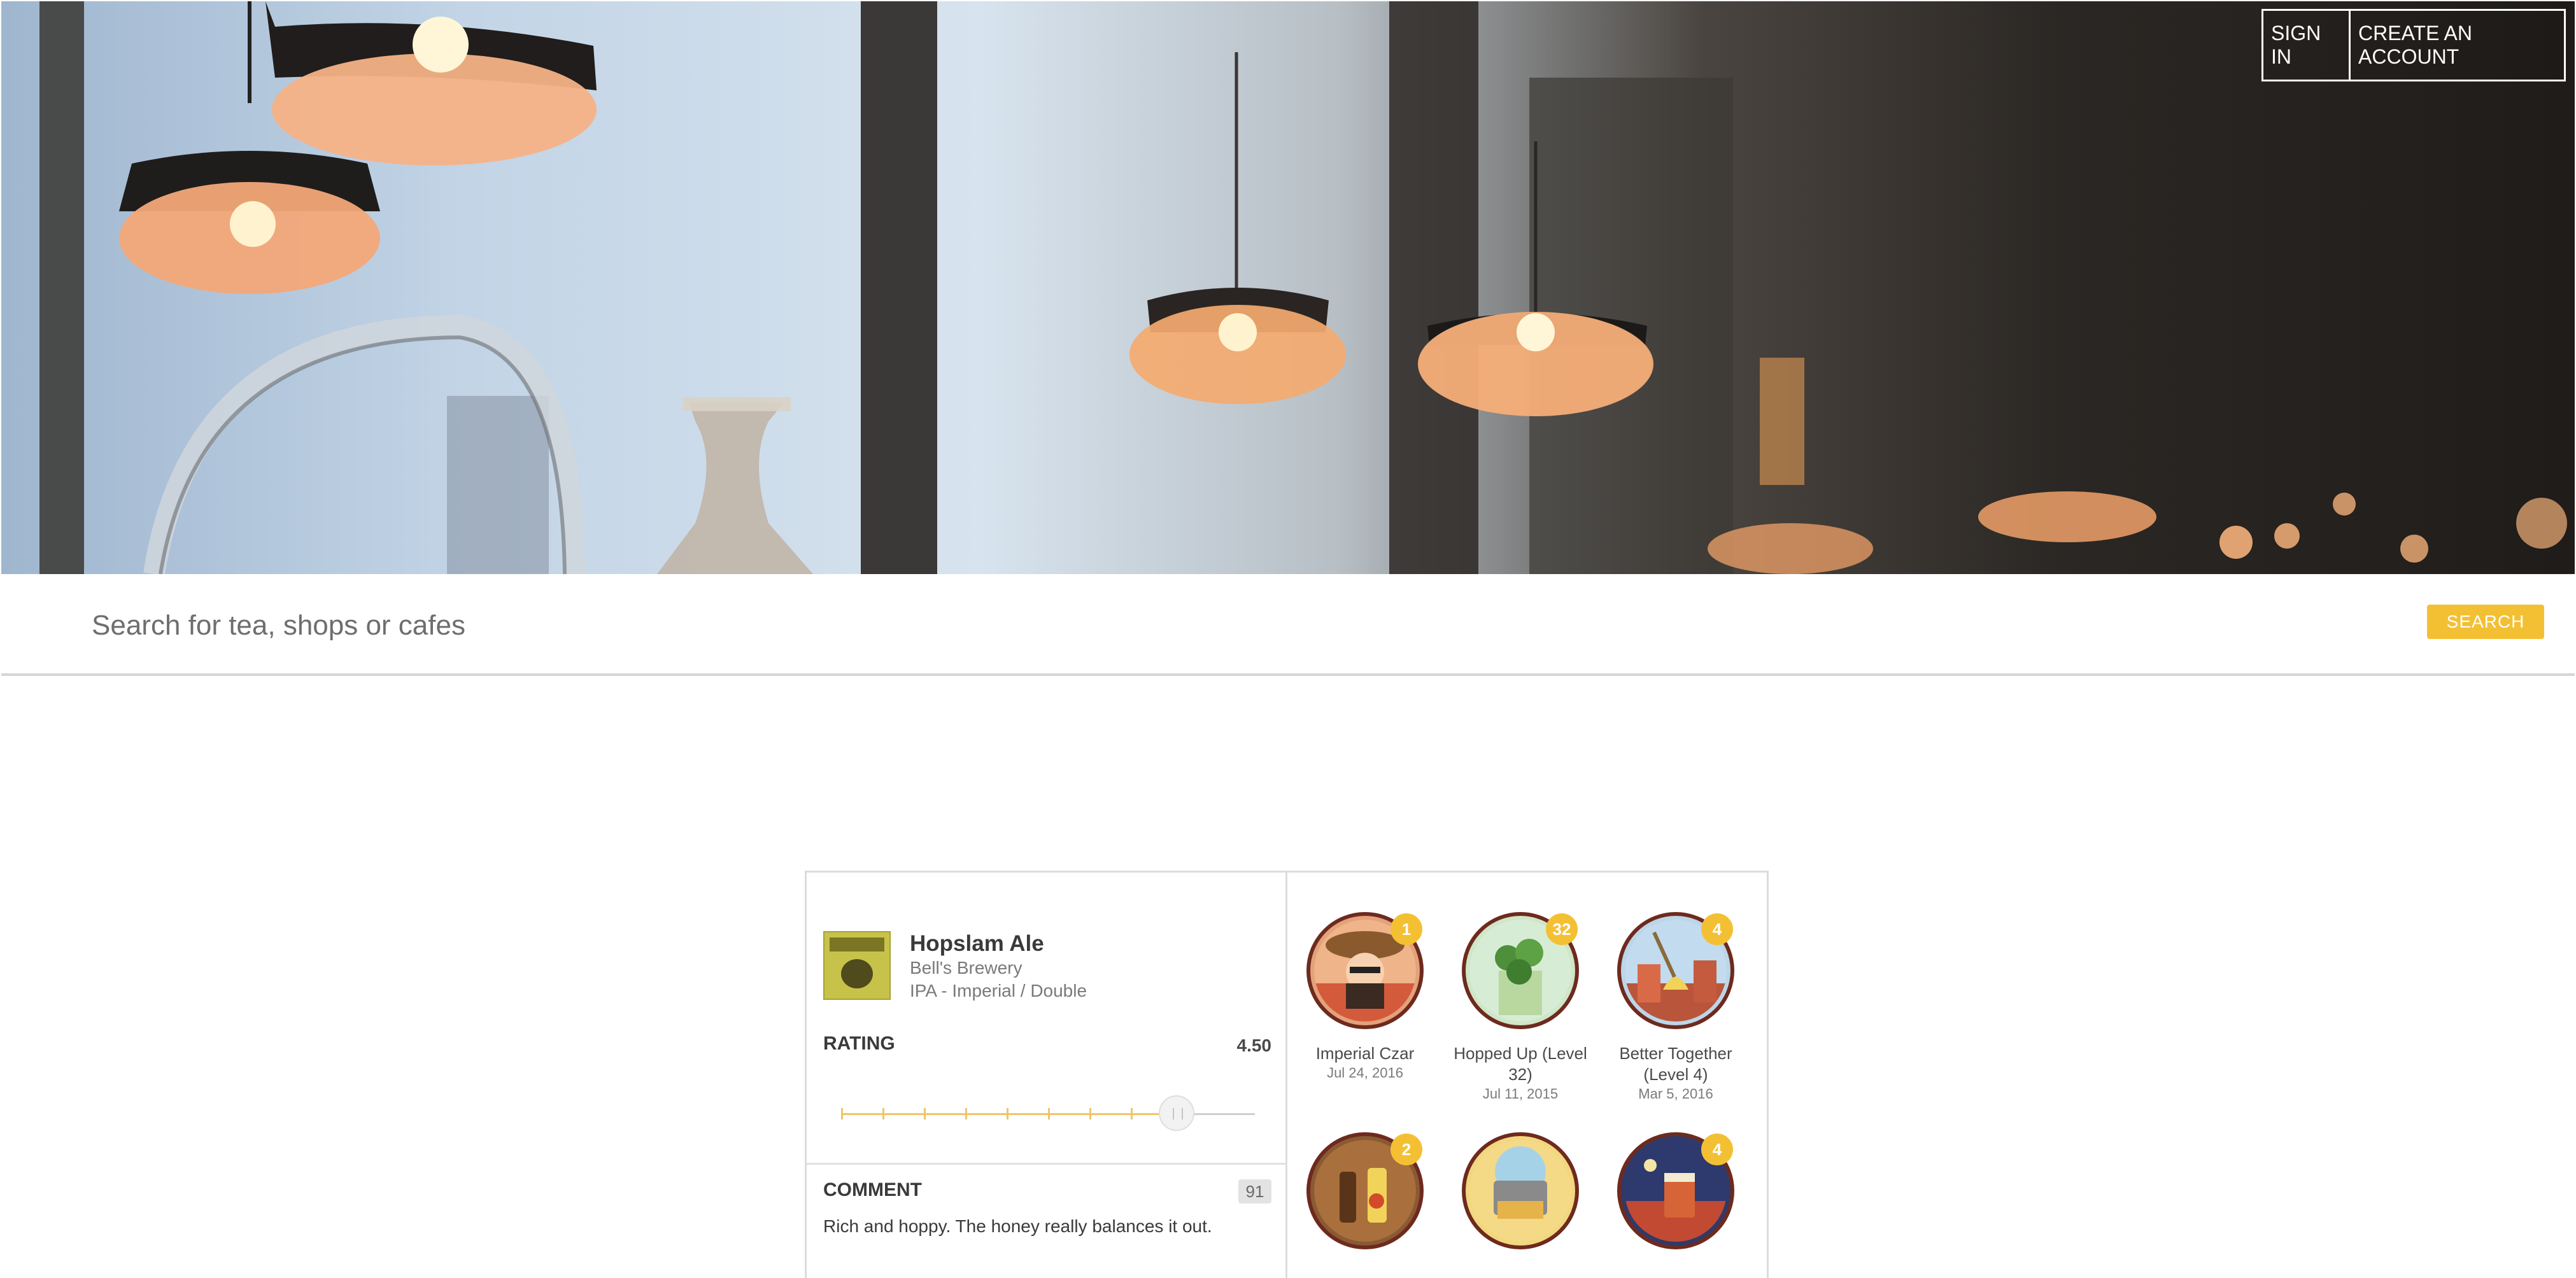 Image resolution: width=2576 pixels, height=1278 pixels. Describe the element at coordinates (859, 1043) in the screenshot. I see `rating-label: RATING` at that location.